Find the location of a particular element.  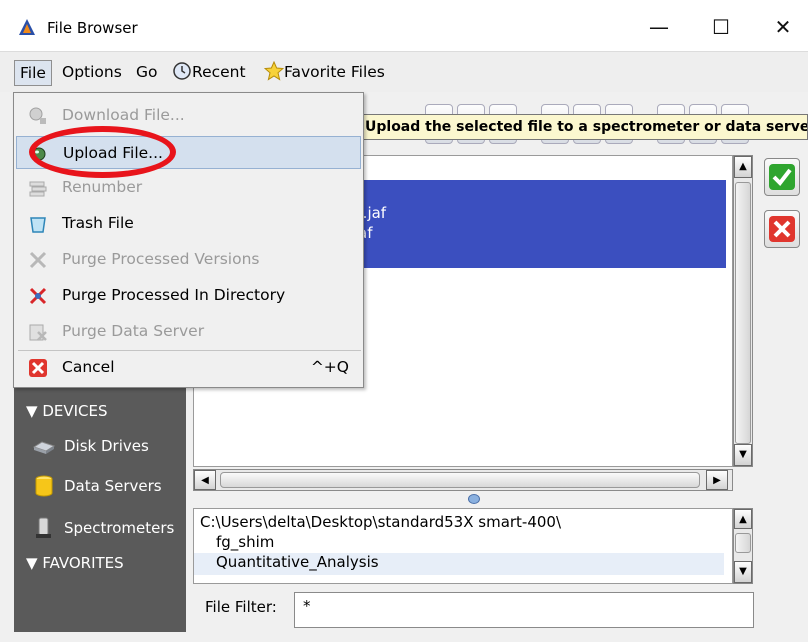

menu-favorite-files: Favorite Files is located at coordinates (324, 73).